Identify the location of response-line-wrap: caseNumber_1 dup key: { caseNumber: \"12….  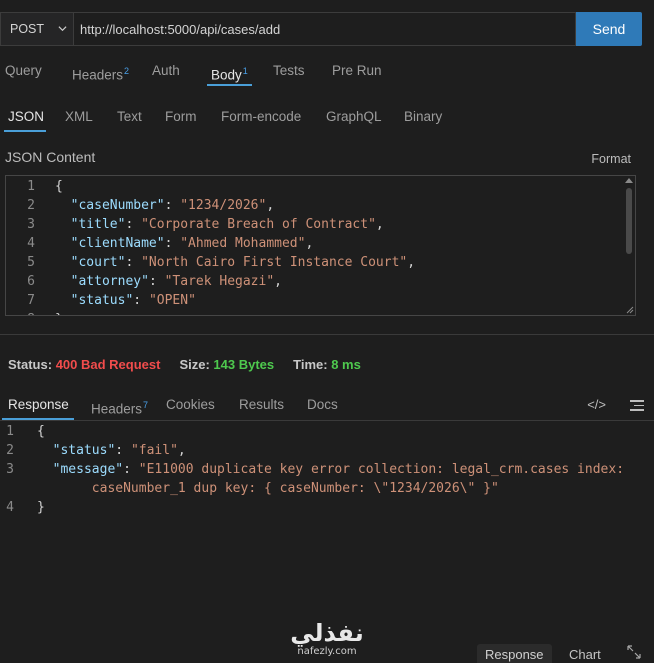
(327, 488).